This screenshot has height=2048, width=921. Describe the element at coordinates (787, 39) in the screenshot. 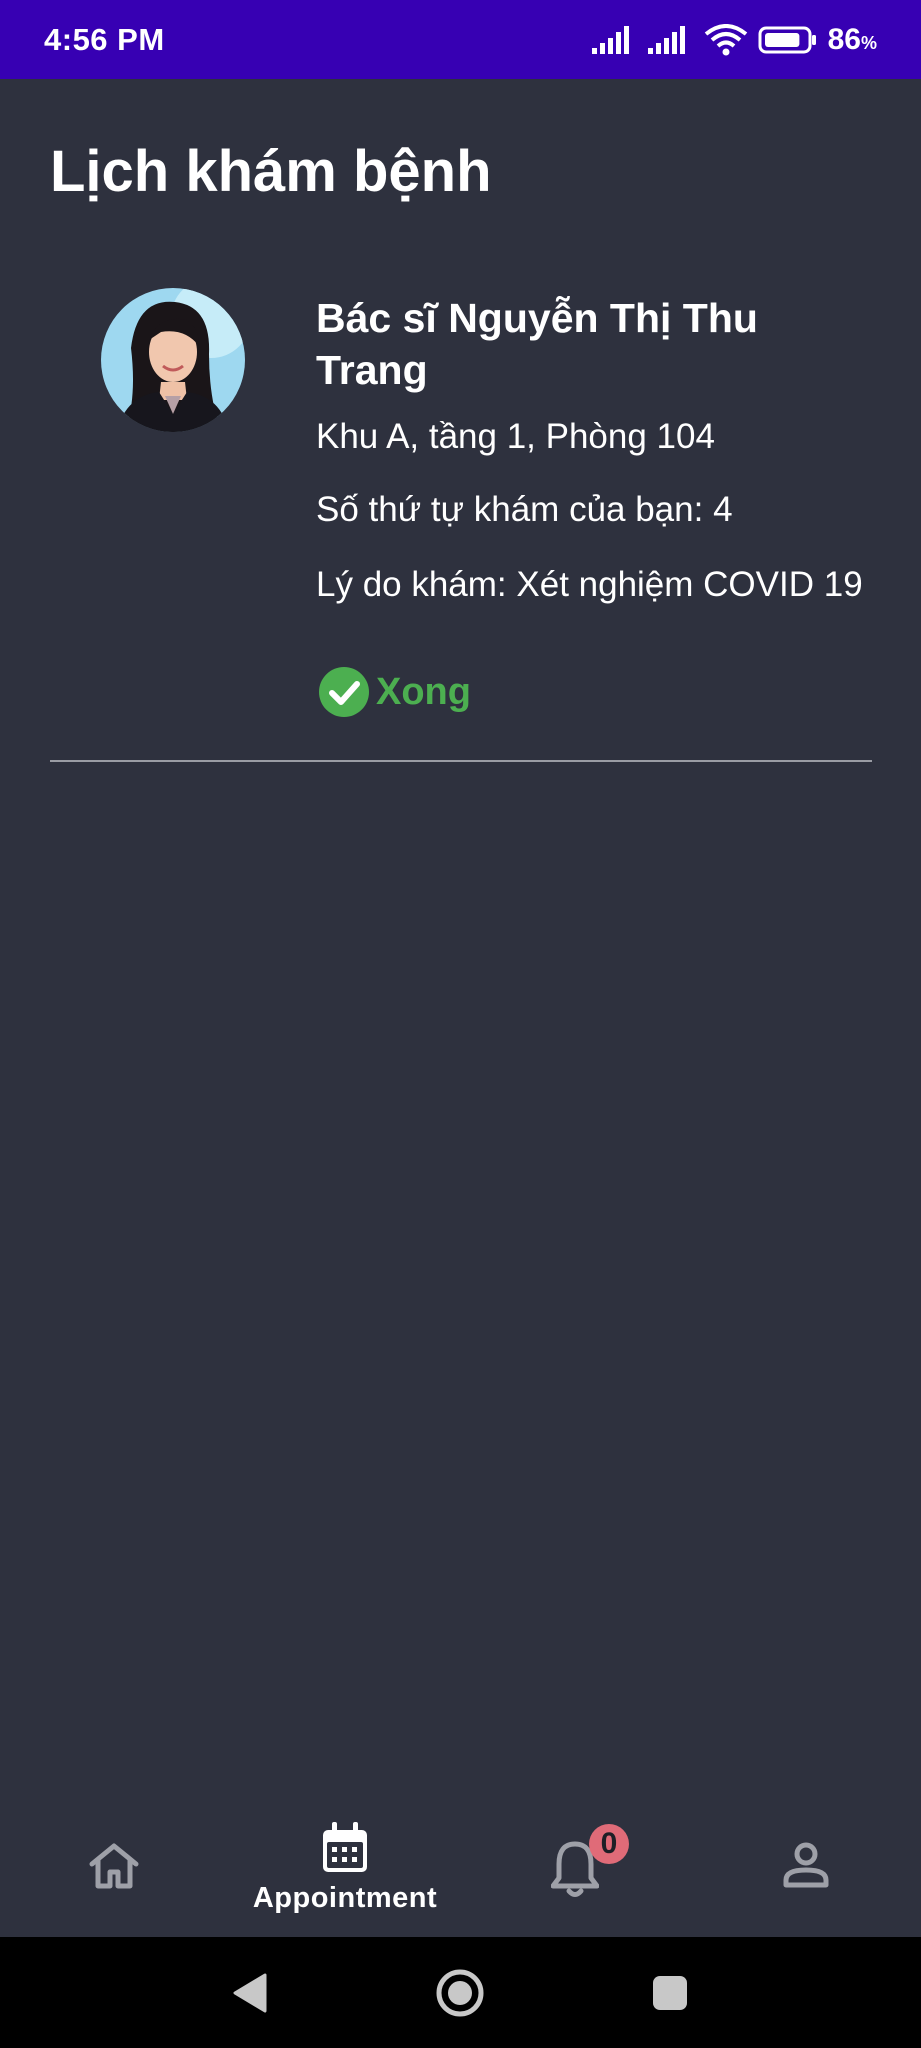

I see `battery-icon` at that location.